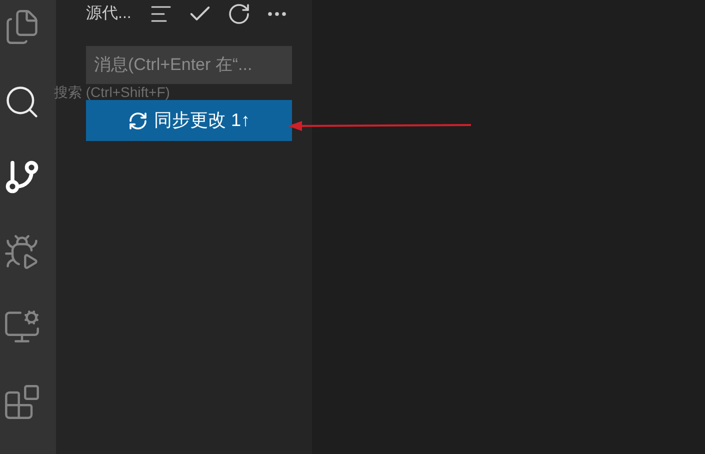 This screenshot has width=705, height=454. What do you see at coordinates (112, 92) in the screenshot?
I see `tooltip-text: 搜索 (Ctrl+Shift+F)` at bounding box center [112, 92].